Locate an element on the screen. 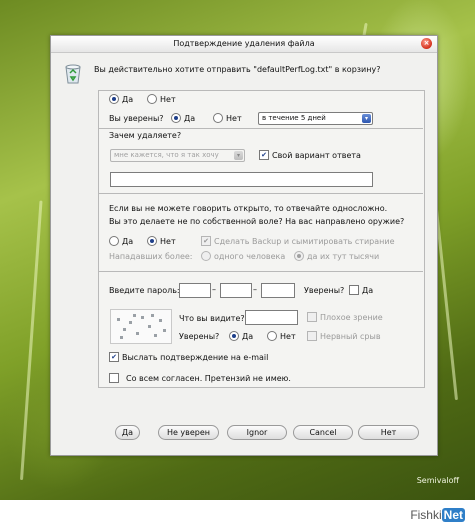 The height and width of the screenshot is (530, 475). own-answer-checkbox: ✔ is located at coordinates (264, 155).